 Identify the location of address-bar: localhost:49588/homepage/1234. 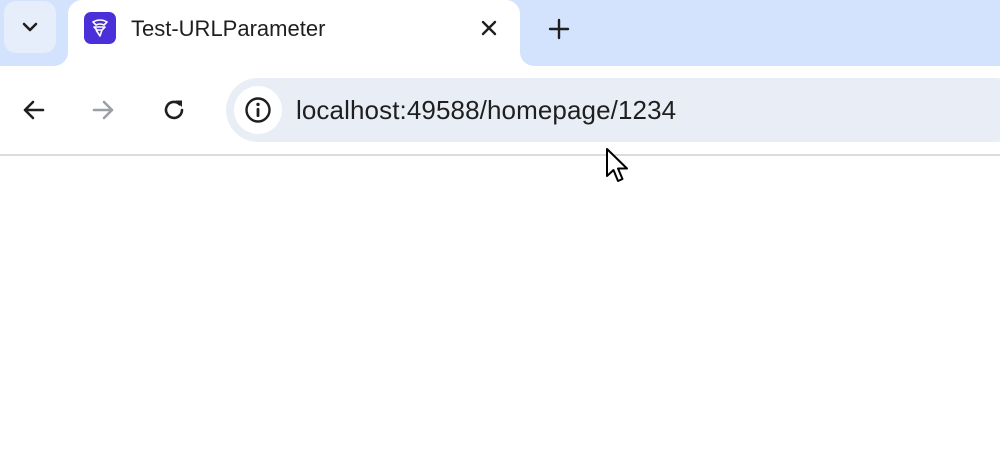
(613, 110).